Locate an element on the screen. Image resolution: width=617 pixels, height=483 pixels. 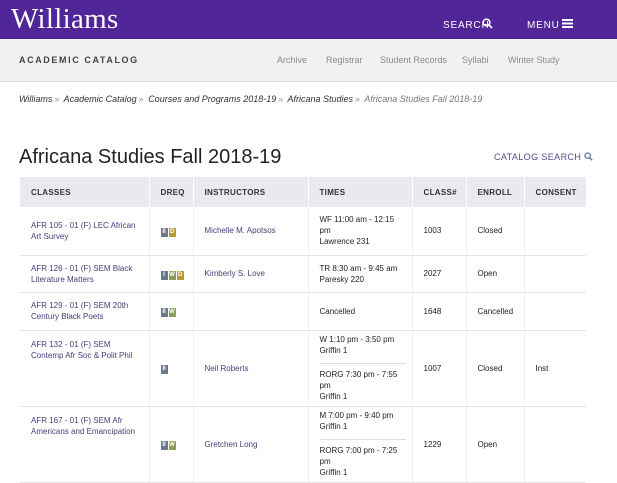
class-number-cell: 1007 is located at coordinates (439, 368).